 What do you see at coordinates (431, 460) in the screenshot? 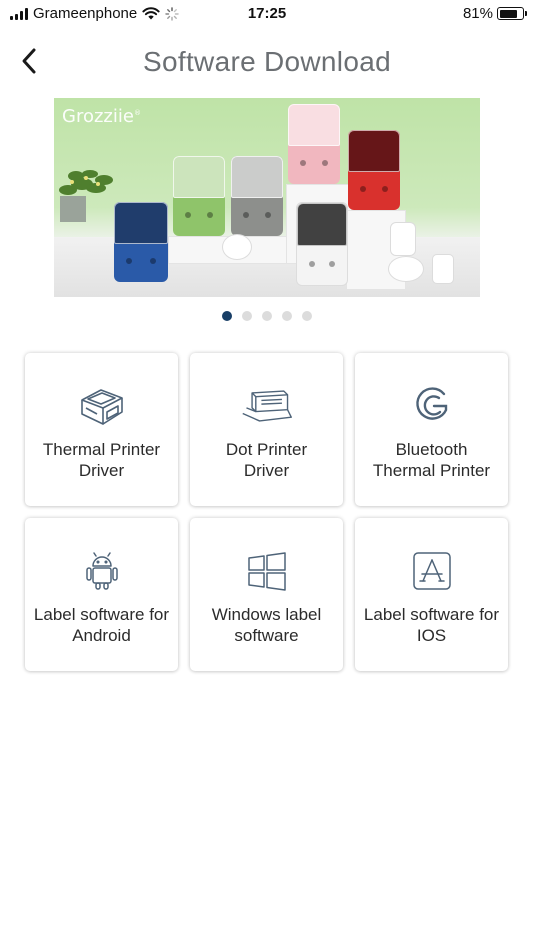
I see `option-label: Bluetooth Thermal Printer` at bounding box center [431, 460].